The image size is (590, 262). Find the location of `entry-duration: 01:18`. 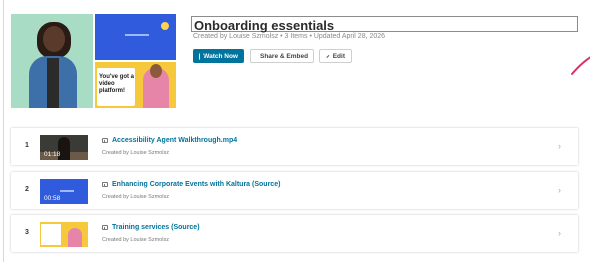

entry-duration: 01:18 is located at coordinates (52, 154).